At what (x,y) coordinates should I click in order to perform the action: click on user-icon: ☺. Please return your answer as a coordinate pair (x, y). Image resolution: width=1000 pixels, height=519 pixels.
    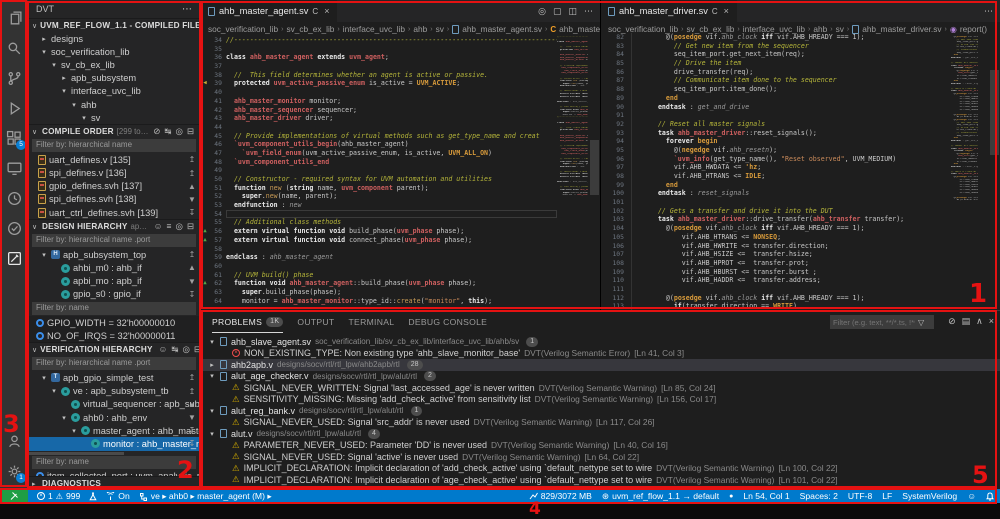
    Looking at the image, I should click on (163, 349).